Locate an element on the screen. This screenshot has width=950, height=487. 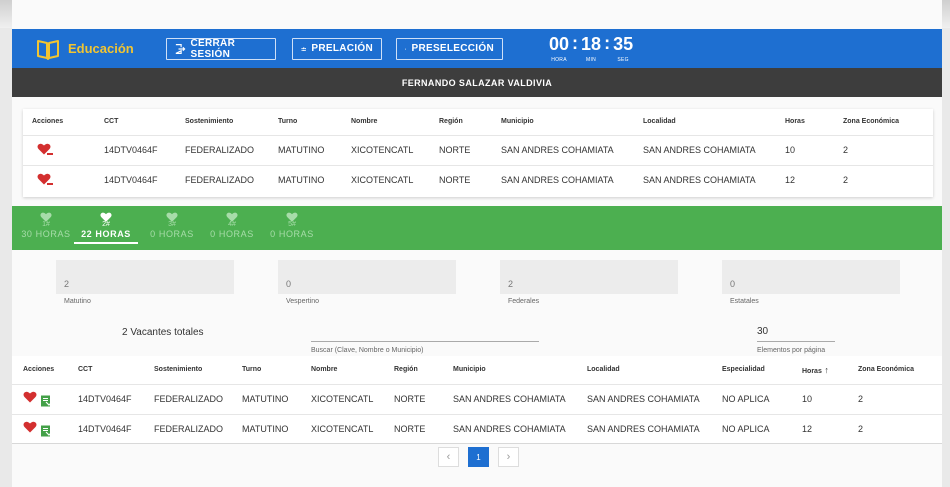
column-header: Turno is located at coordinates (276, 370).